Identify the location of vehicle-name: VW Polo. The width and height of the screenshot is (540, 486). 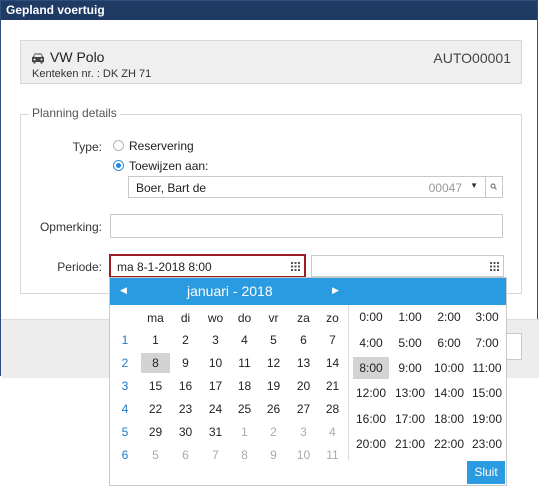
(77, 57).